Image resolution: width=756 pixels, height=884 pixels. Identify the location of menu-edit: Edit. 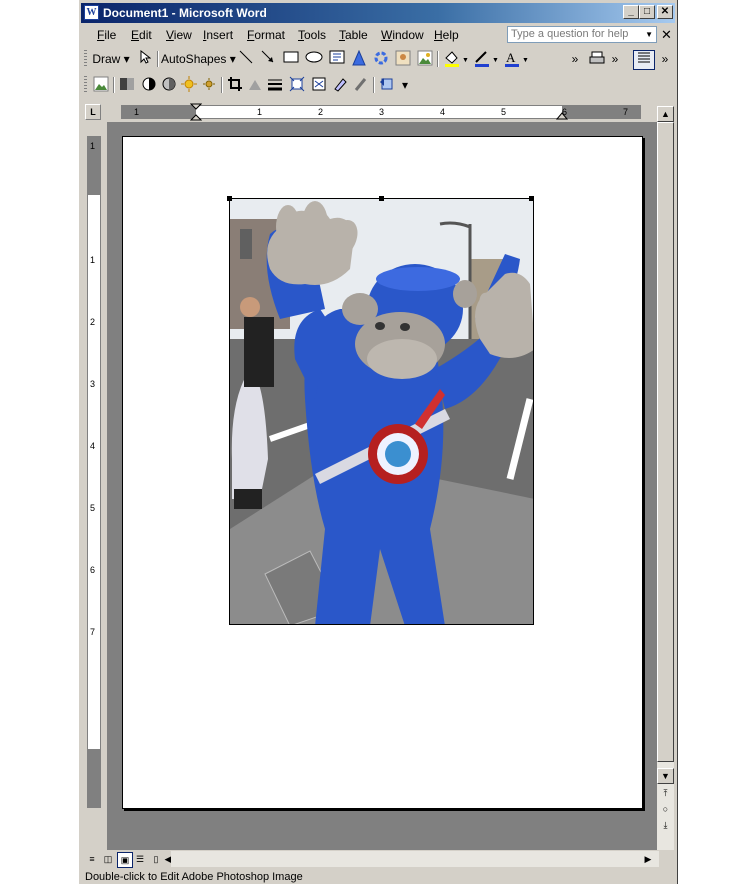
(141, 35).